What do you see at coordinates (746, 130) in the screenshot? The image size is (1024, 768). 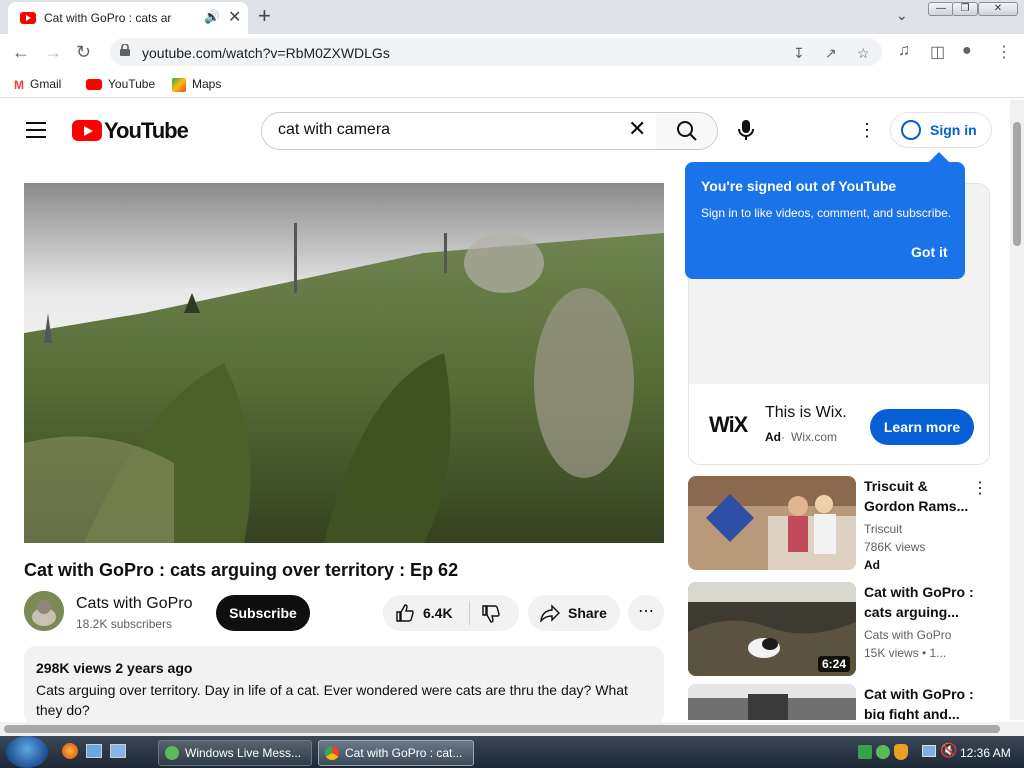 I see `microphone-icon` at bounding box center [746, 130].